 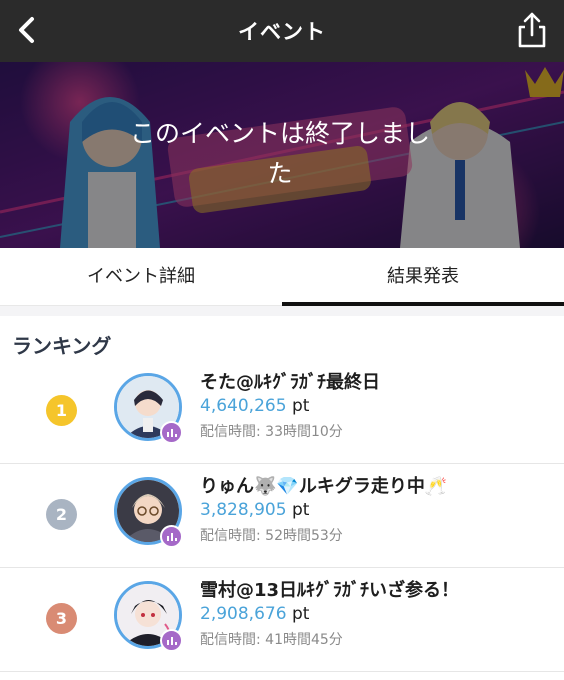 What do you see at coordinates (304, 536) in the screenshot?
I see `duration-value: 52時間53分` at bounding box center [304, 536].